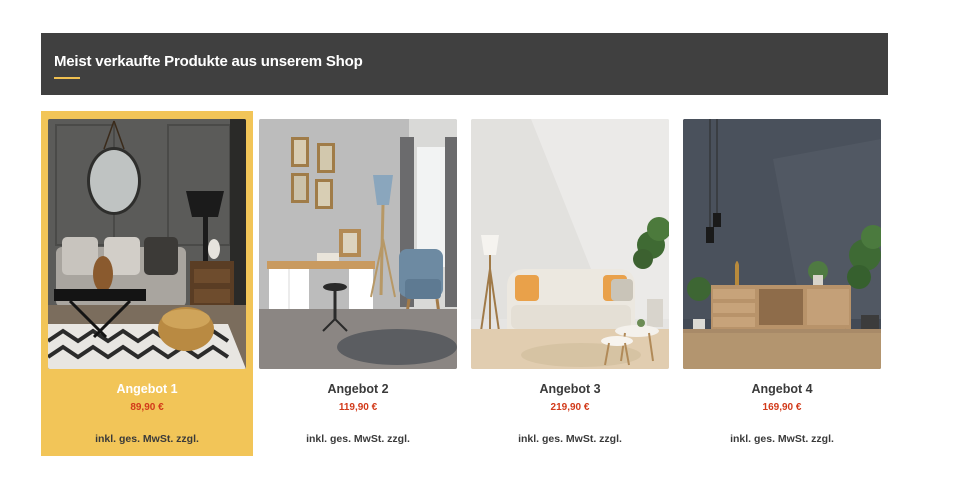  What do you see at coordinates (67, 78) in the screenshot?
I see `title-underline` at bounding box center [67, 78].